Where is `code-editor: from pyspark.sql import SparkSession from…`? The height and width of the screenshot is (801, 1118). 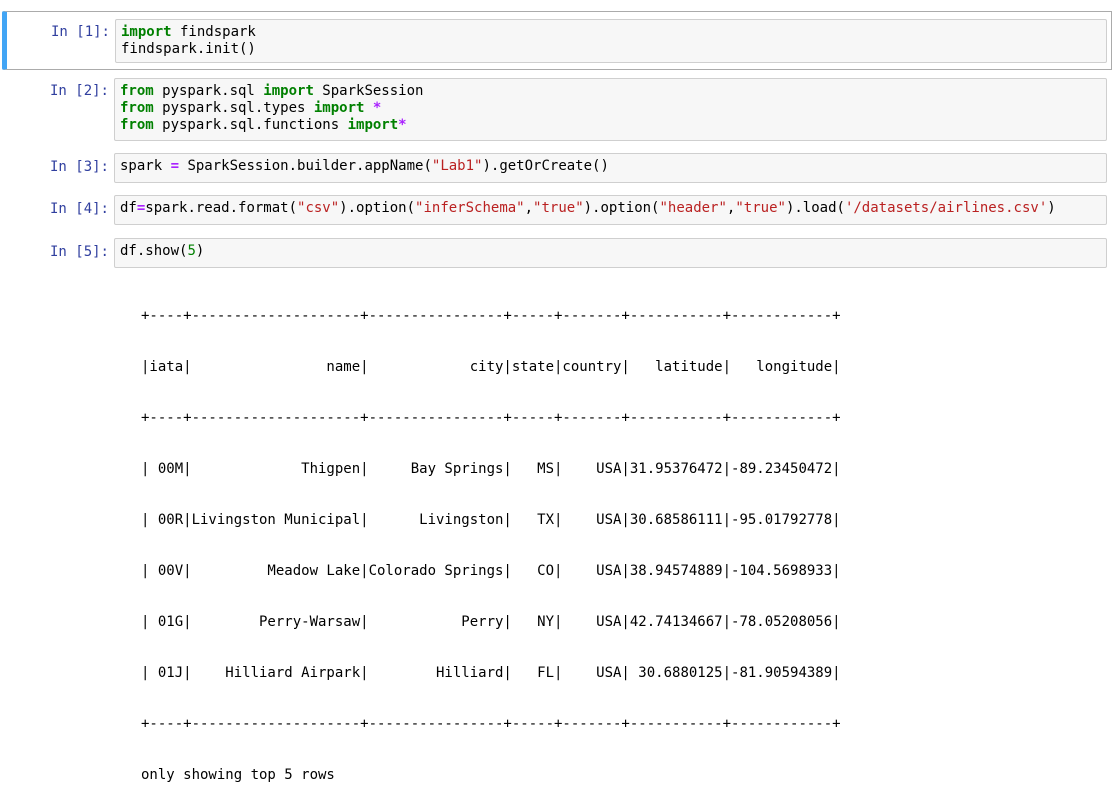
code-editor: from pyspark.sql import SparkSession from… is located at coordinates (610, 109).